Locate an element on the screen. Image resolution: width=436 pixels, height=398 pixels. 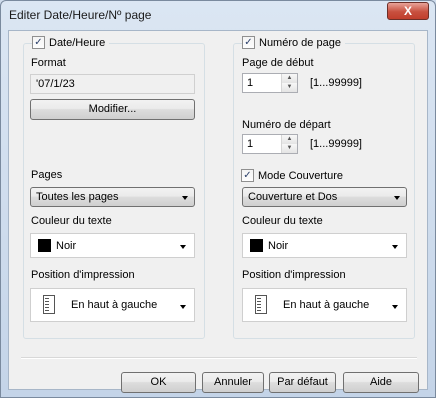
cancel-button: Annuler is located at coordinates (233, 382).